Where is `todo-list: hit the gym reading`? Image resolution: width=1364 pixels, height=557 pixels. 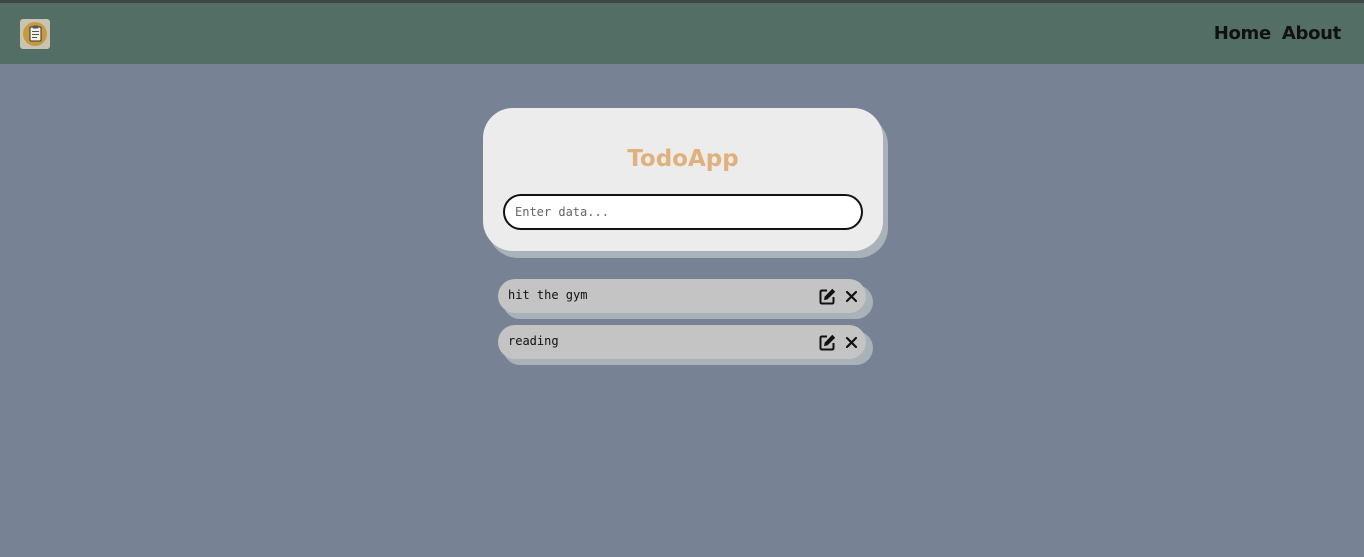 todo-list: hit the gym reading is located at coordinates (685, 325).